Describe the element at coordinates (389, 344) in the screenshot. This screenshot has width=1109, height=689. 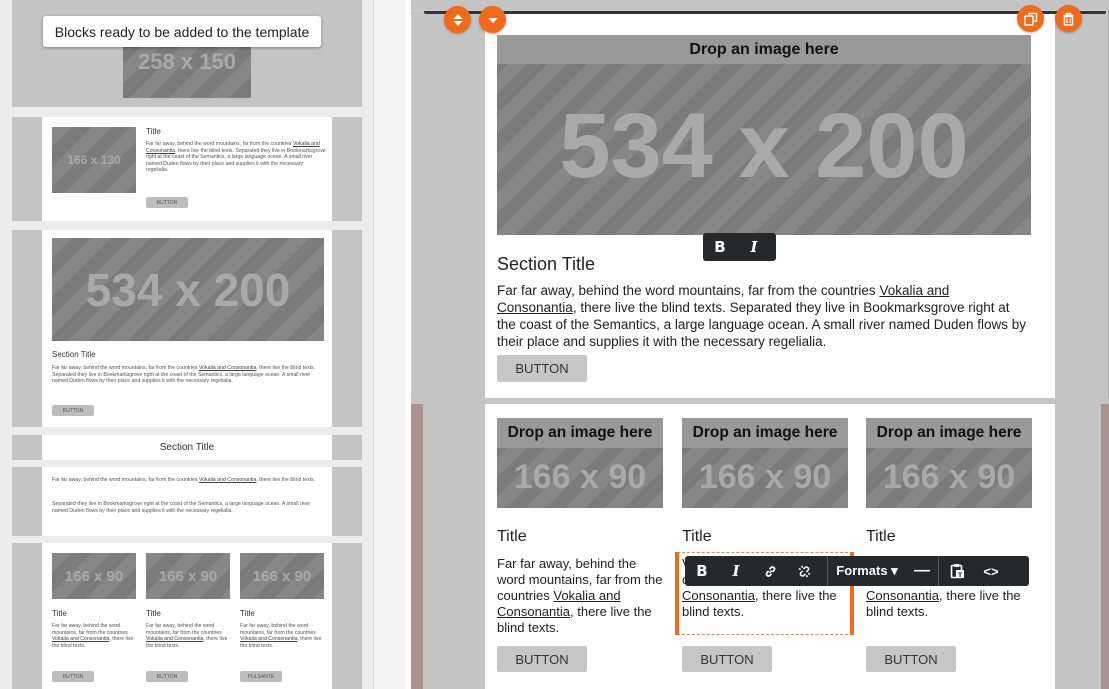
I see `panel-scroll-edge` at that location.